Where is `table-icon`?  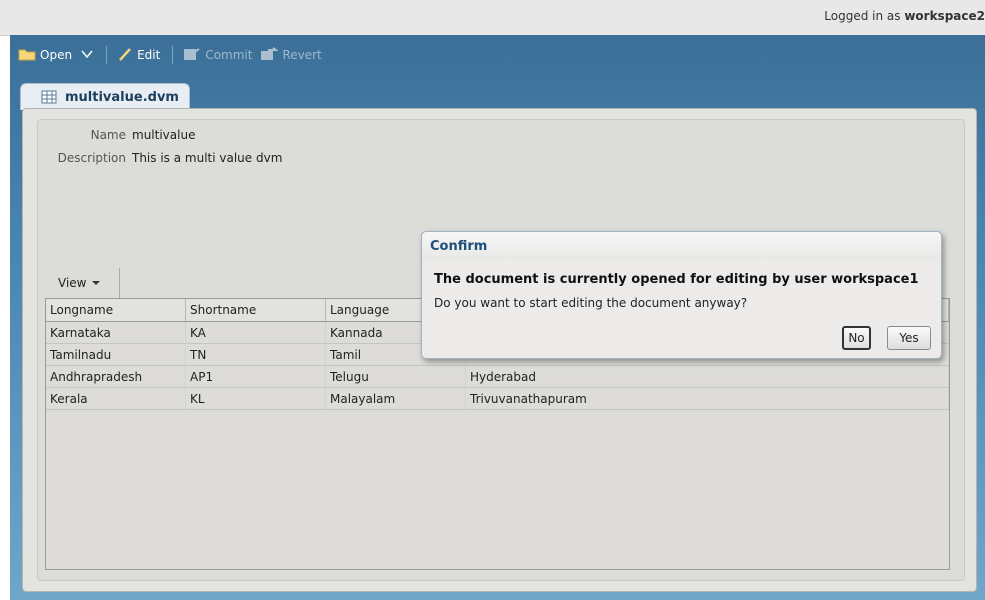
table-icon is located at coordinates (49, 97).